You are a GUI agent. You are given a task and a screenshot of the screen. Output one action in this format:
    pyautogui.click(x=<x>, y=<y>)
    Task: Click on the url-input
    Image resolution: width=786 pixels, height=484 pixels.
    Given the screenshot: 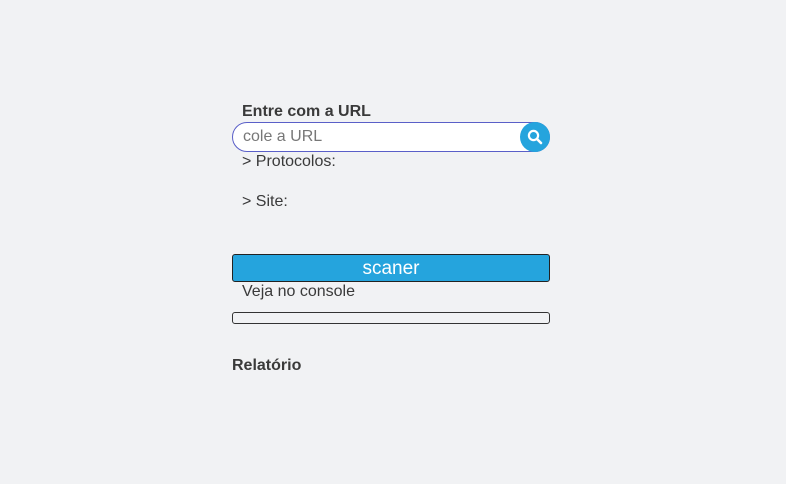 What is the action you would take?
    pyautogui.click(x=391, y=137)
    